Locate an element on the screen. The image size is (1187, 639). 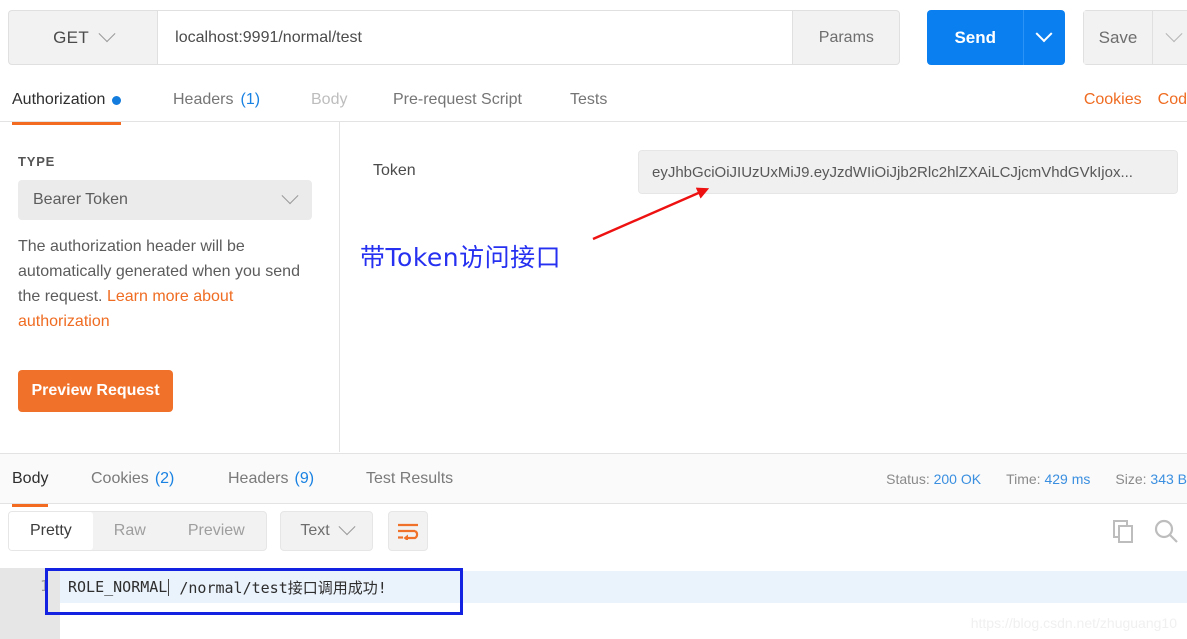
text-caret is located at coordinates (169, 587).